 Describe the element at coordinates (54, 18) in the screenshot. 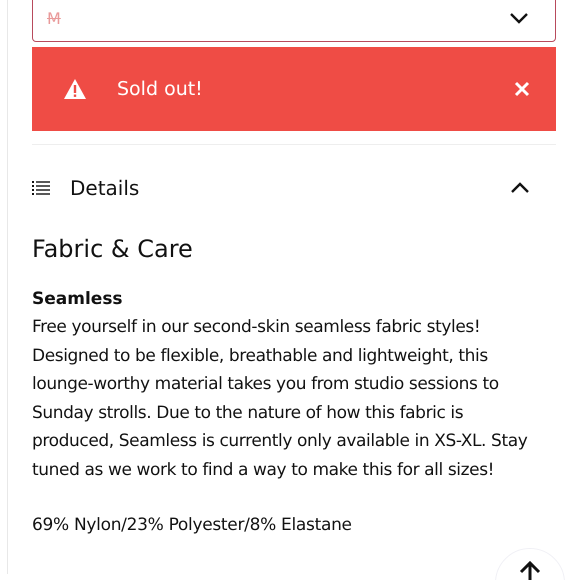

I see `size-value: M` at that location.